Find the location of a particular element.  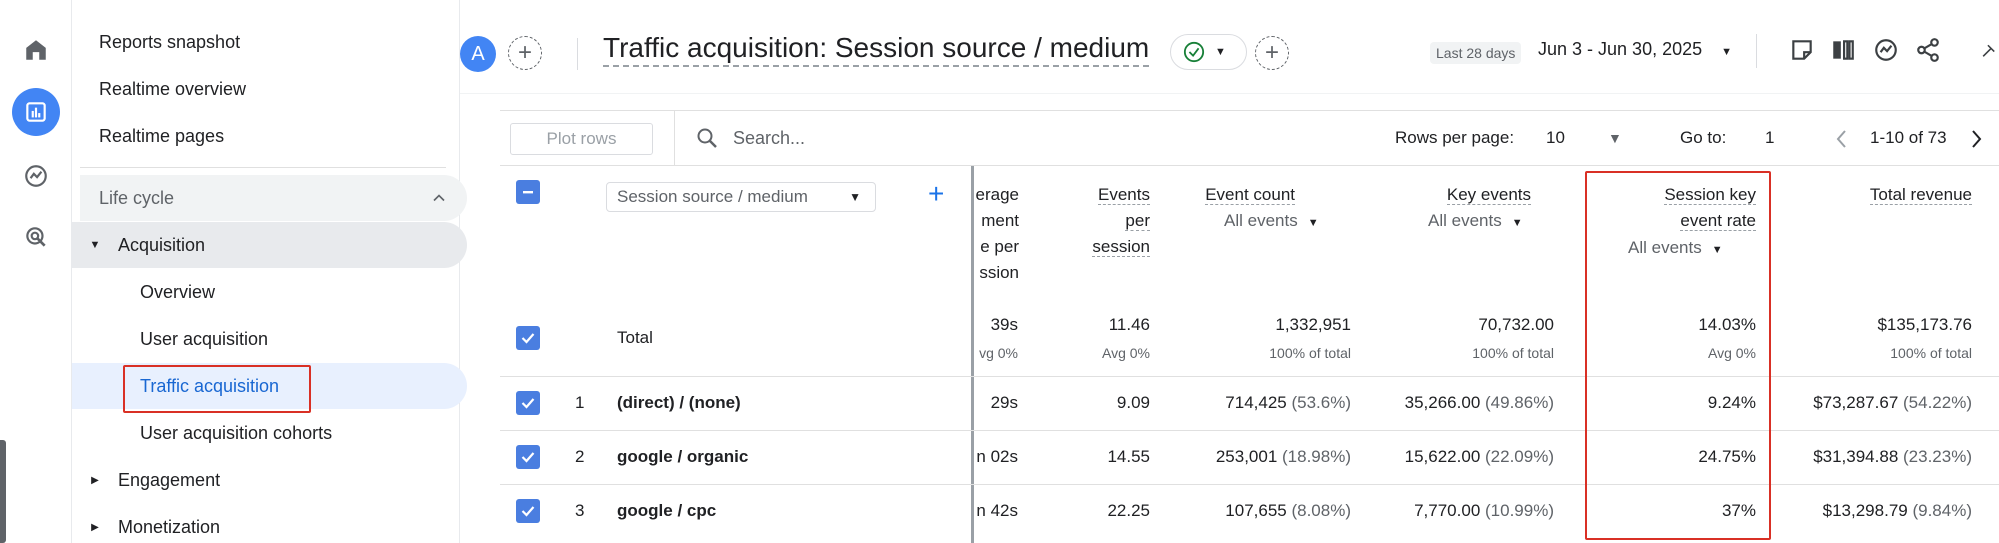

chevron-right-icon is located at coordinates (1976, 139).